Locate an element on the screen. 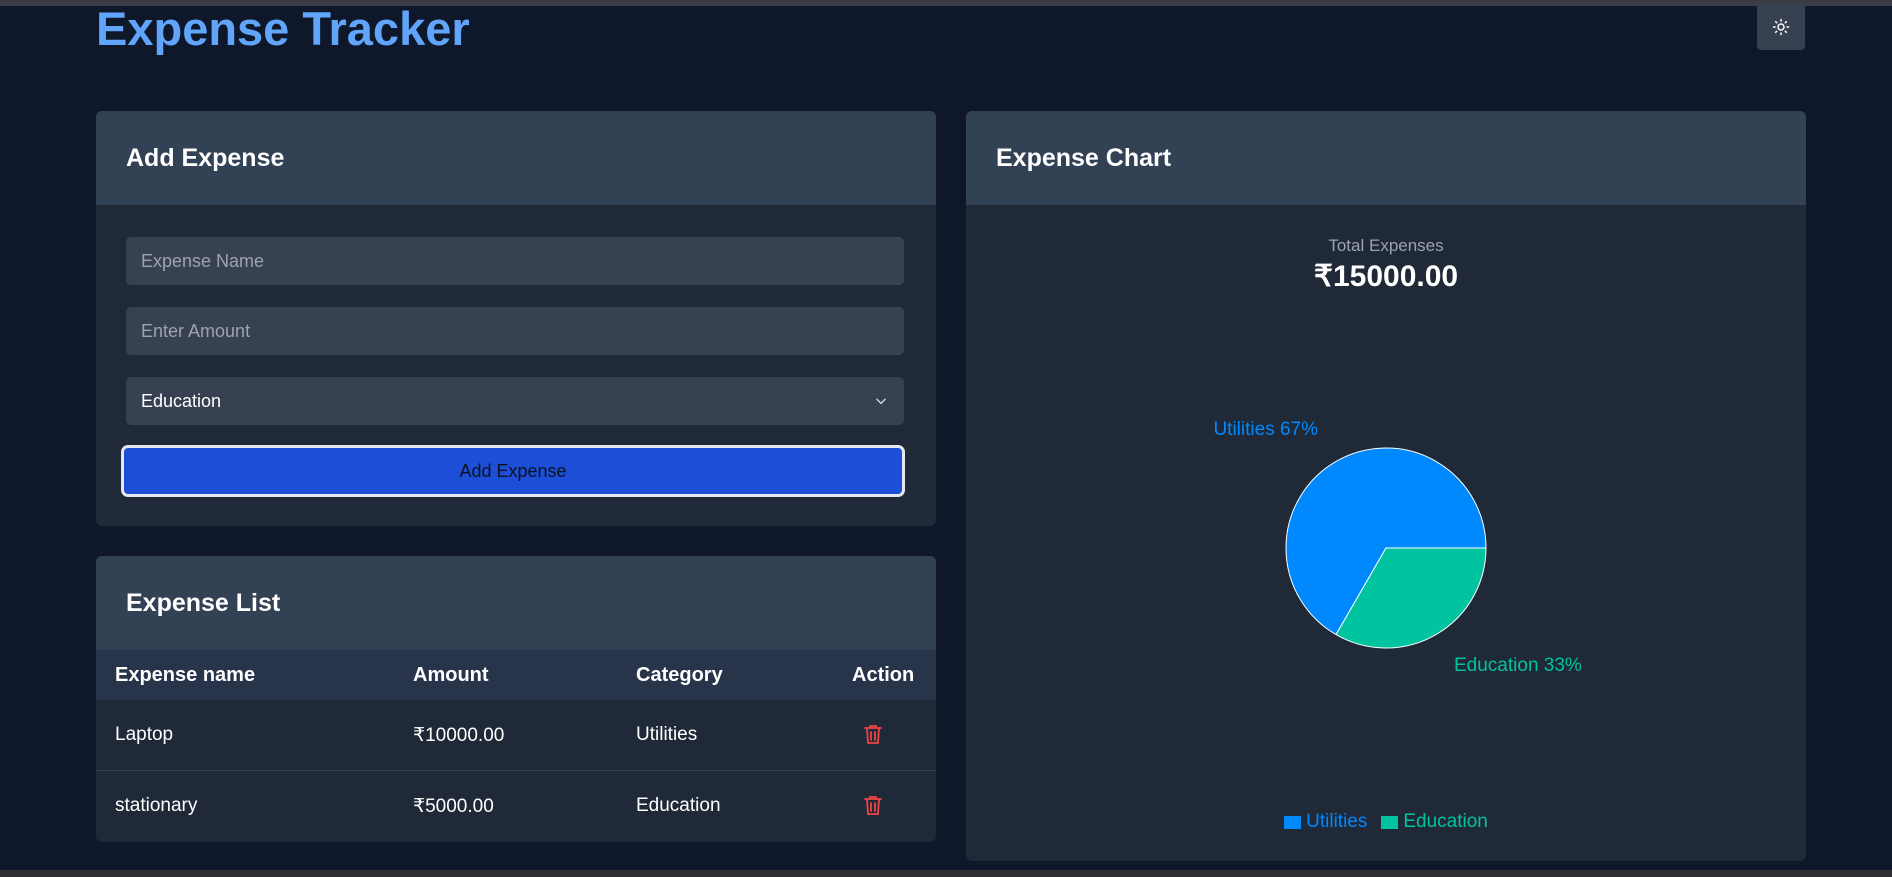  column-header-category: Category is located at coordinates (679, 674).